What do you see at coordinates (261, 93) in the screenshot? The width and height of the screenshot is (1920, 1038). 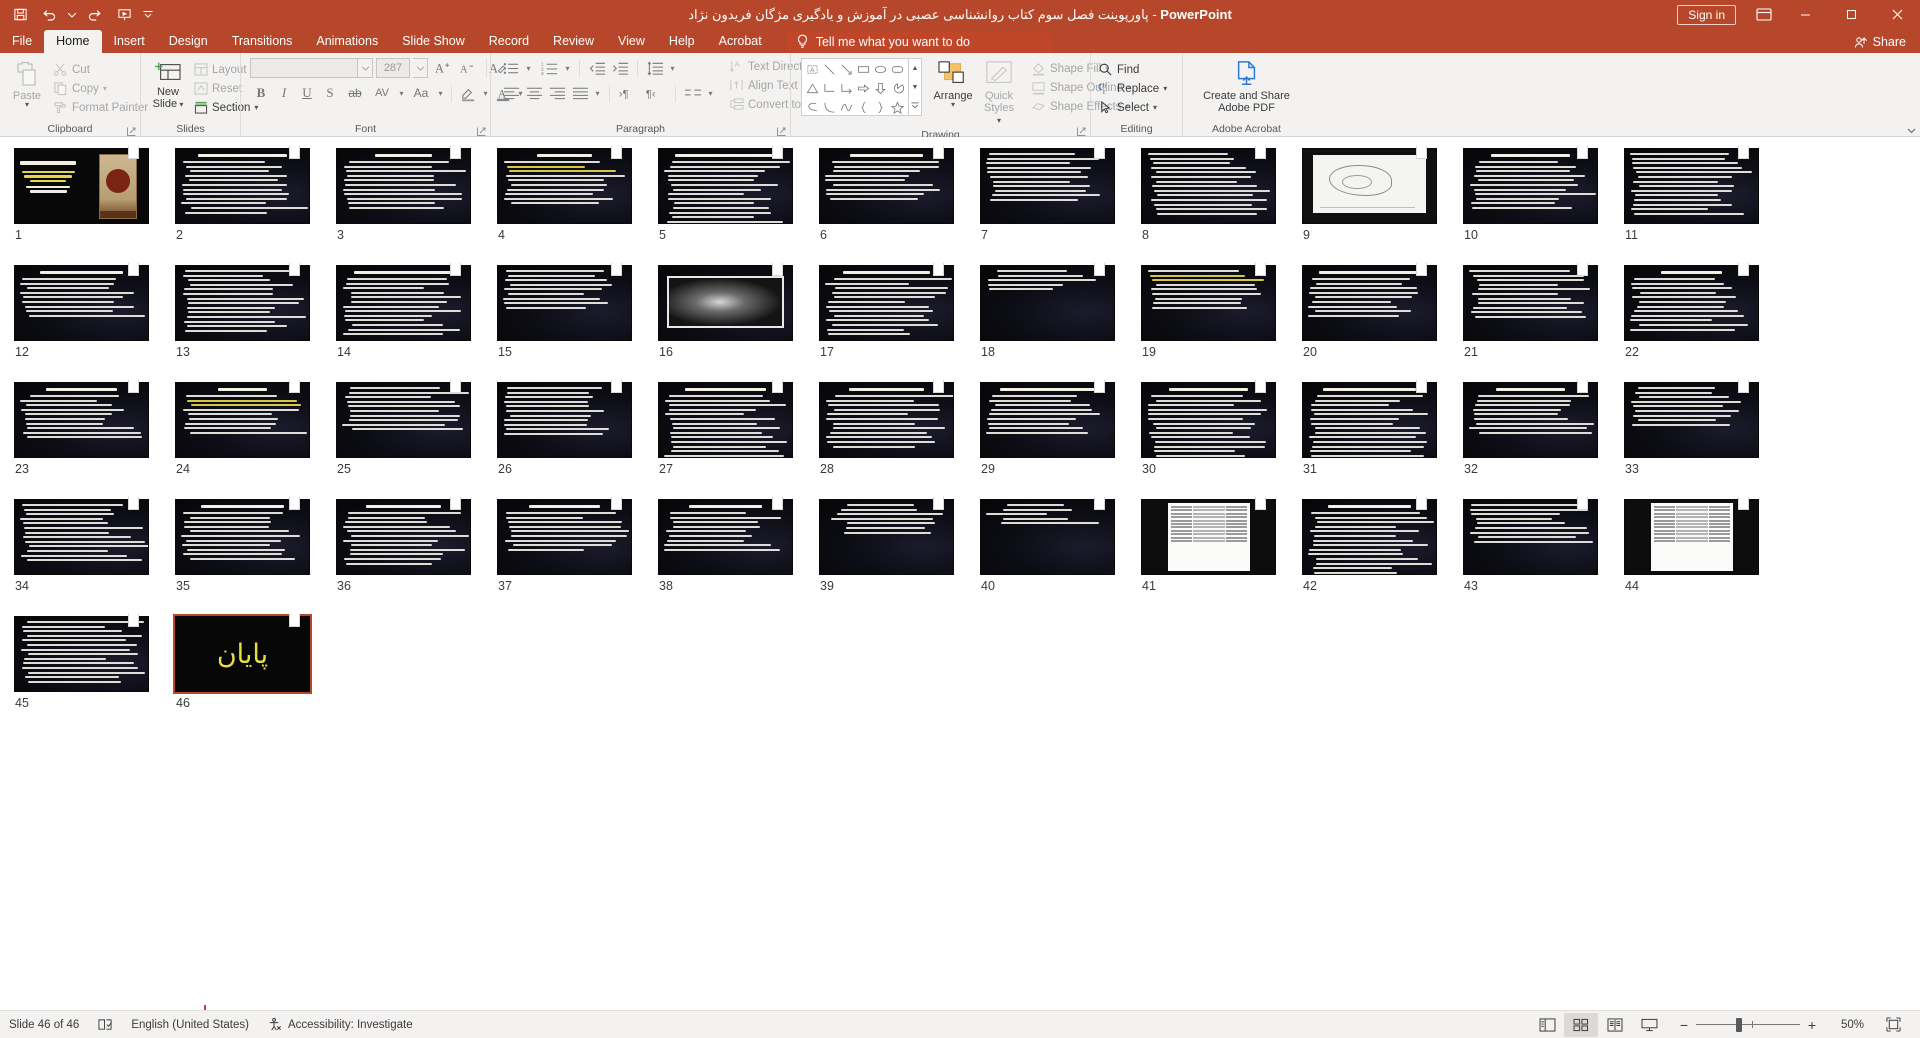 I see `bold-button: B` at bounding box center [261, 93].